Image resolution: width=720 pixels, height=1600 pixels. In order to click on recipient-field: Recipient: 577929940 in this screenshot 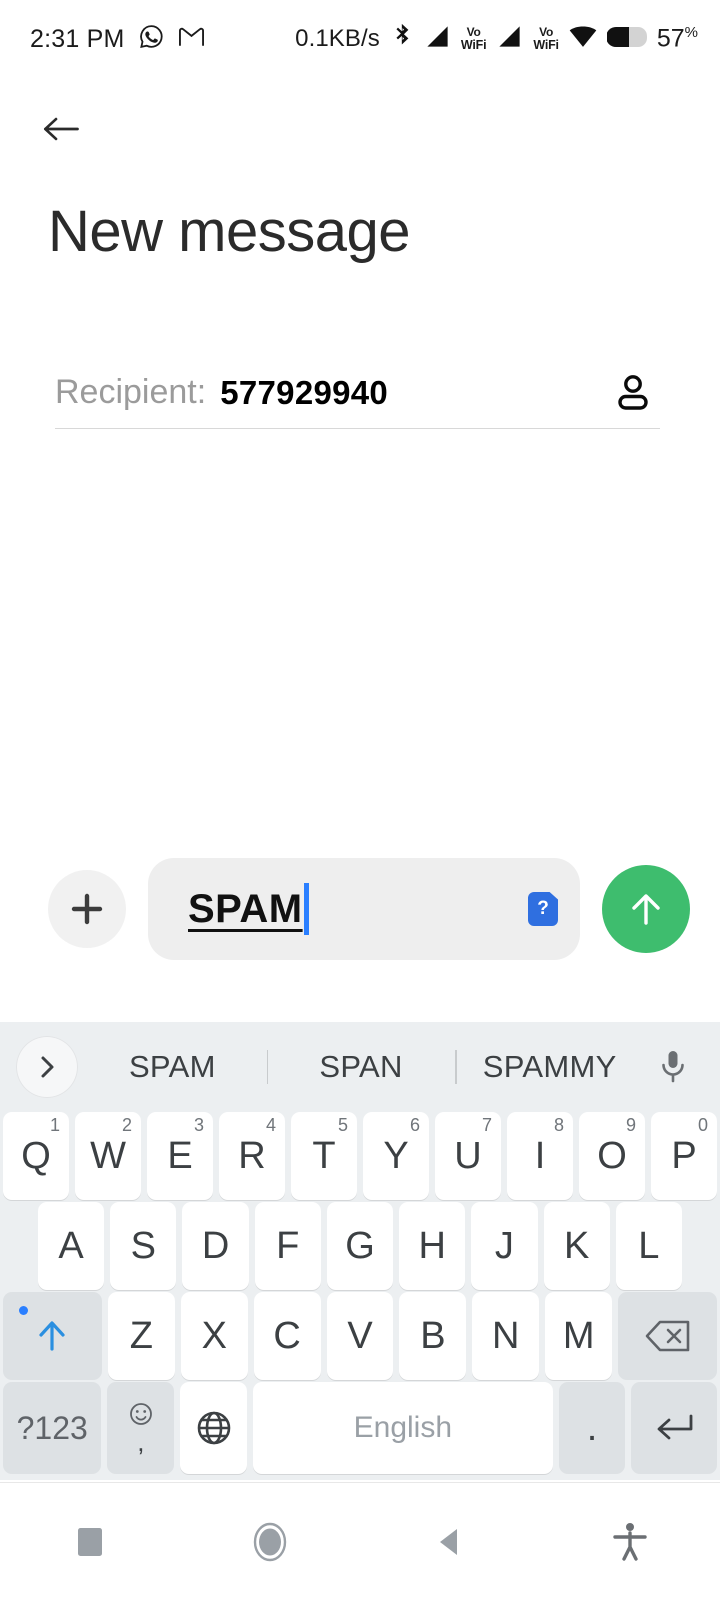, I will do `click(357, 393)`.